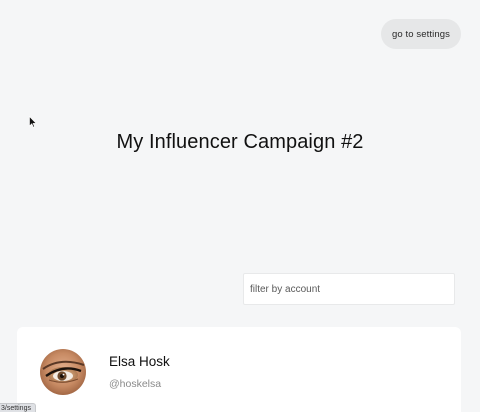 Image resolution: width=480 pixels, height=412 pixels. Describe the element at coordinates (135, 384) in the screenshot. I see `account-handle: @hoskelsa` at that location.